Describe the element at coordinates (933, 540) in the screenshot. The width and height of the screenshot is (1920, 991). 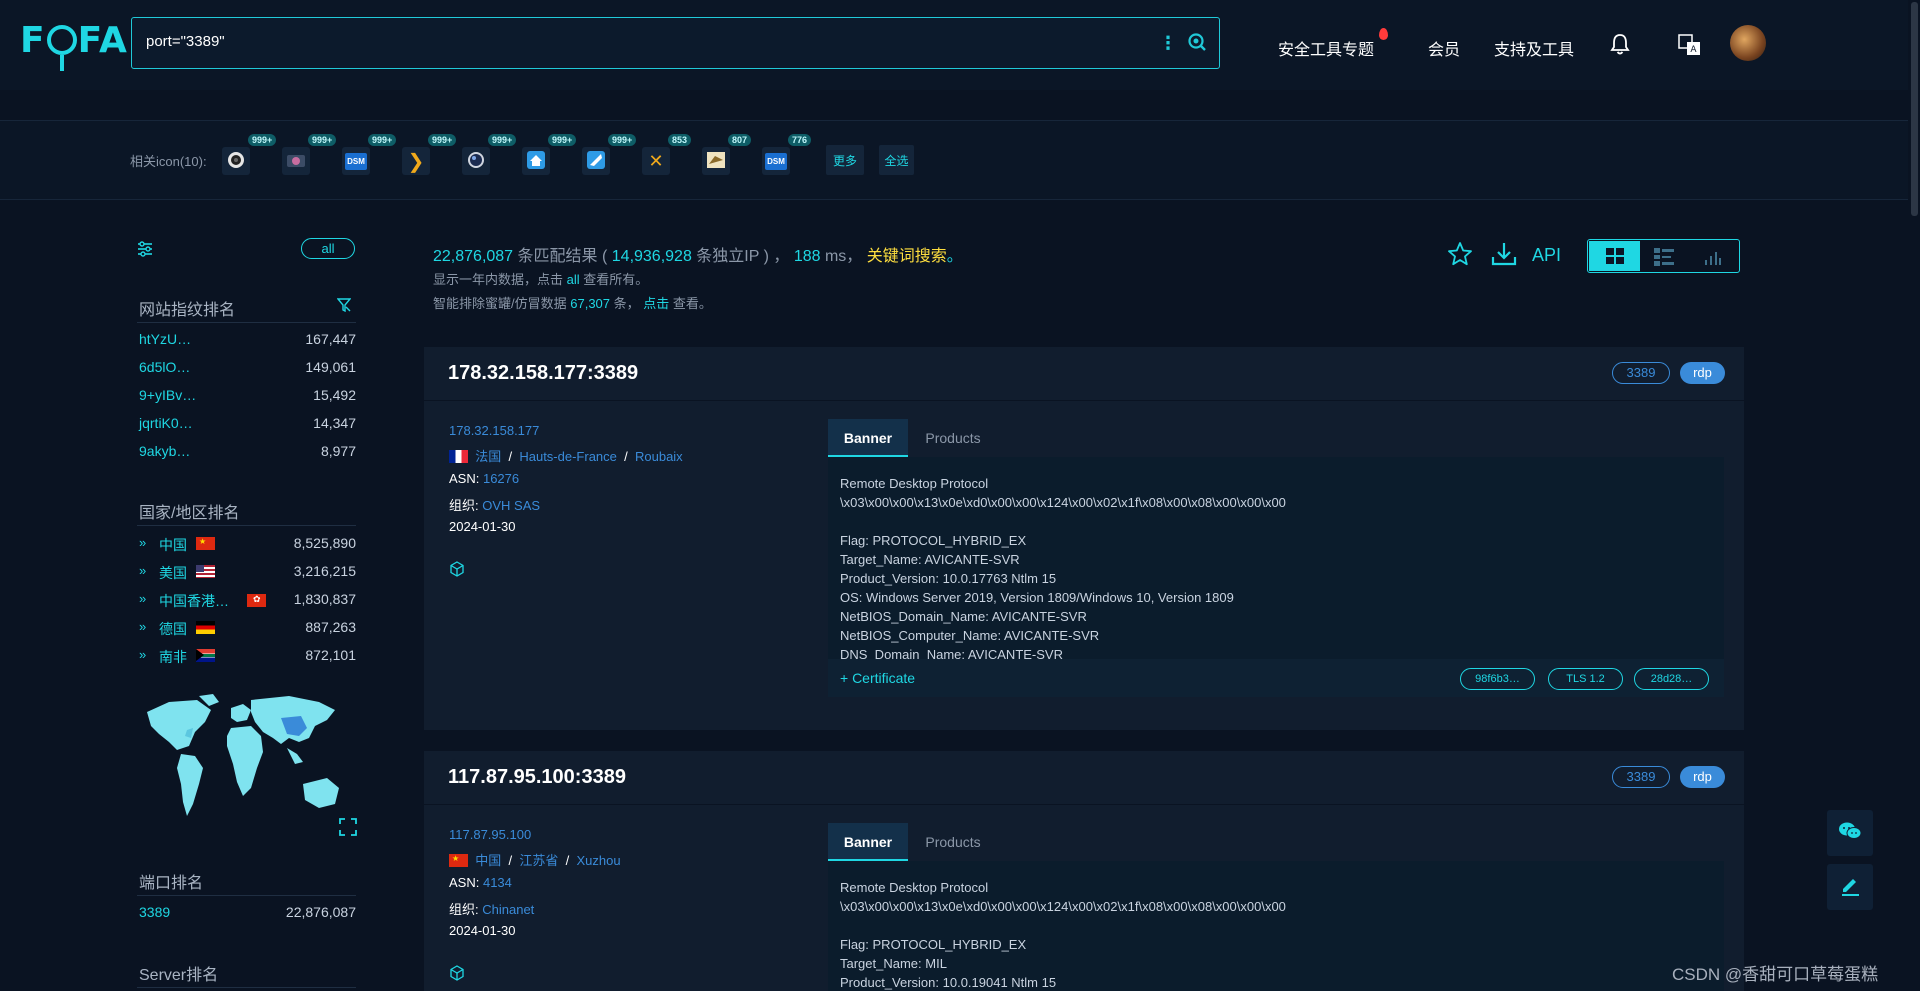
I see `banner-line: Flag: PROTOCOL_HYBRID_EX` at that location.